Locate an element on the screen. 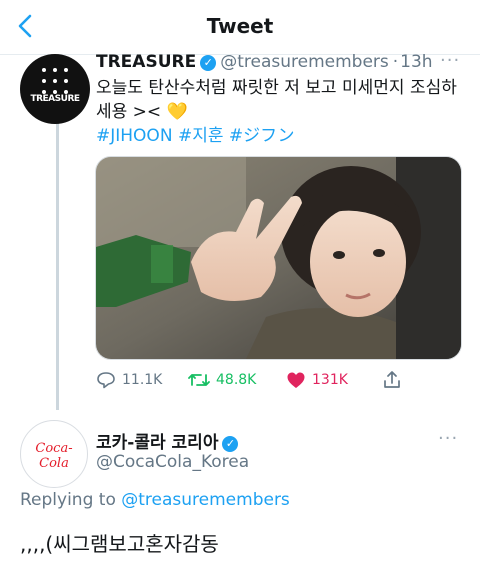  retweet-count: 48.8K is located at coordinates (236, 380).